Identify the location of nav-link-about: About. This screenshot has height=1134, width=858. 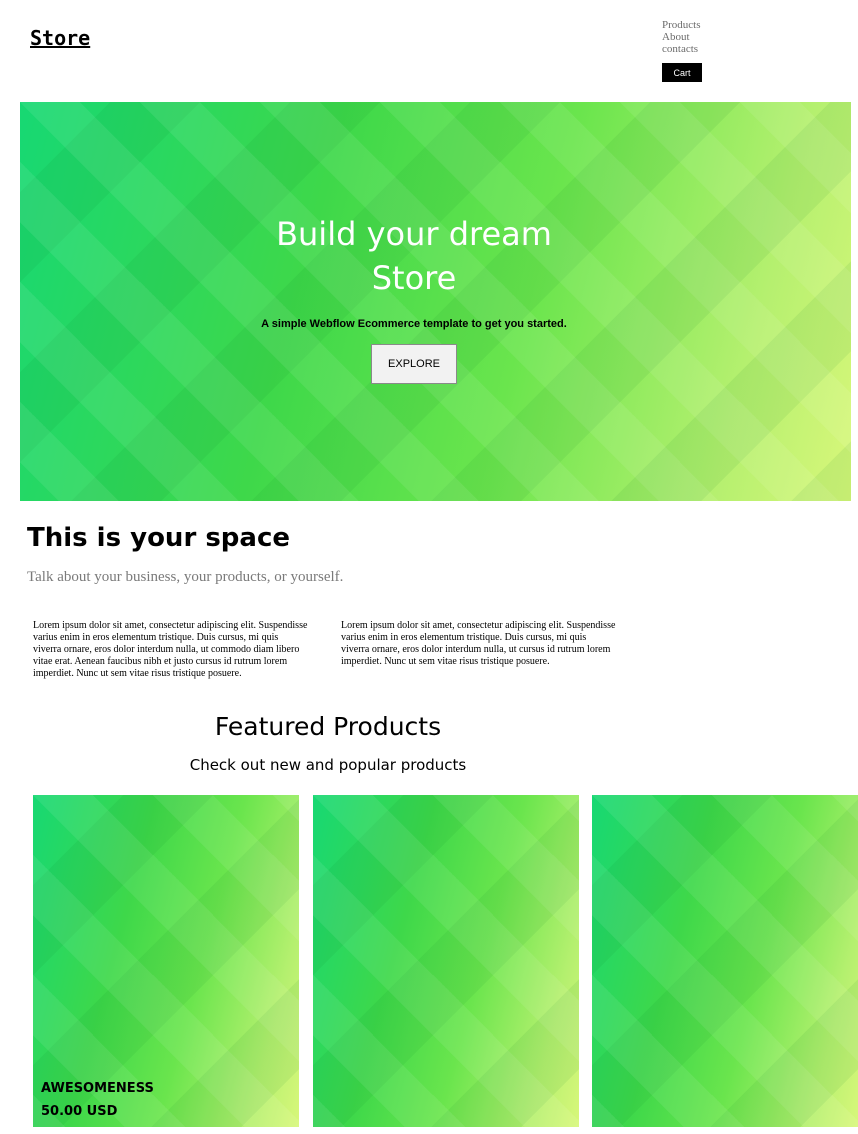
(681, 37).